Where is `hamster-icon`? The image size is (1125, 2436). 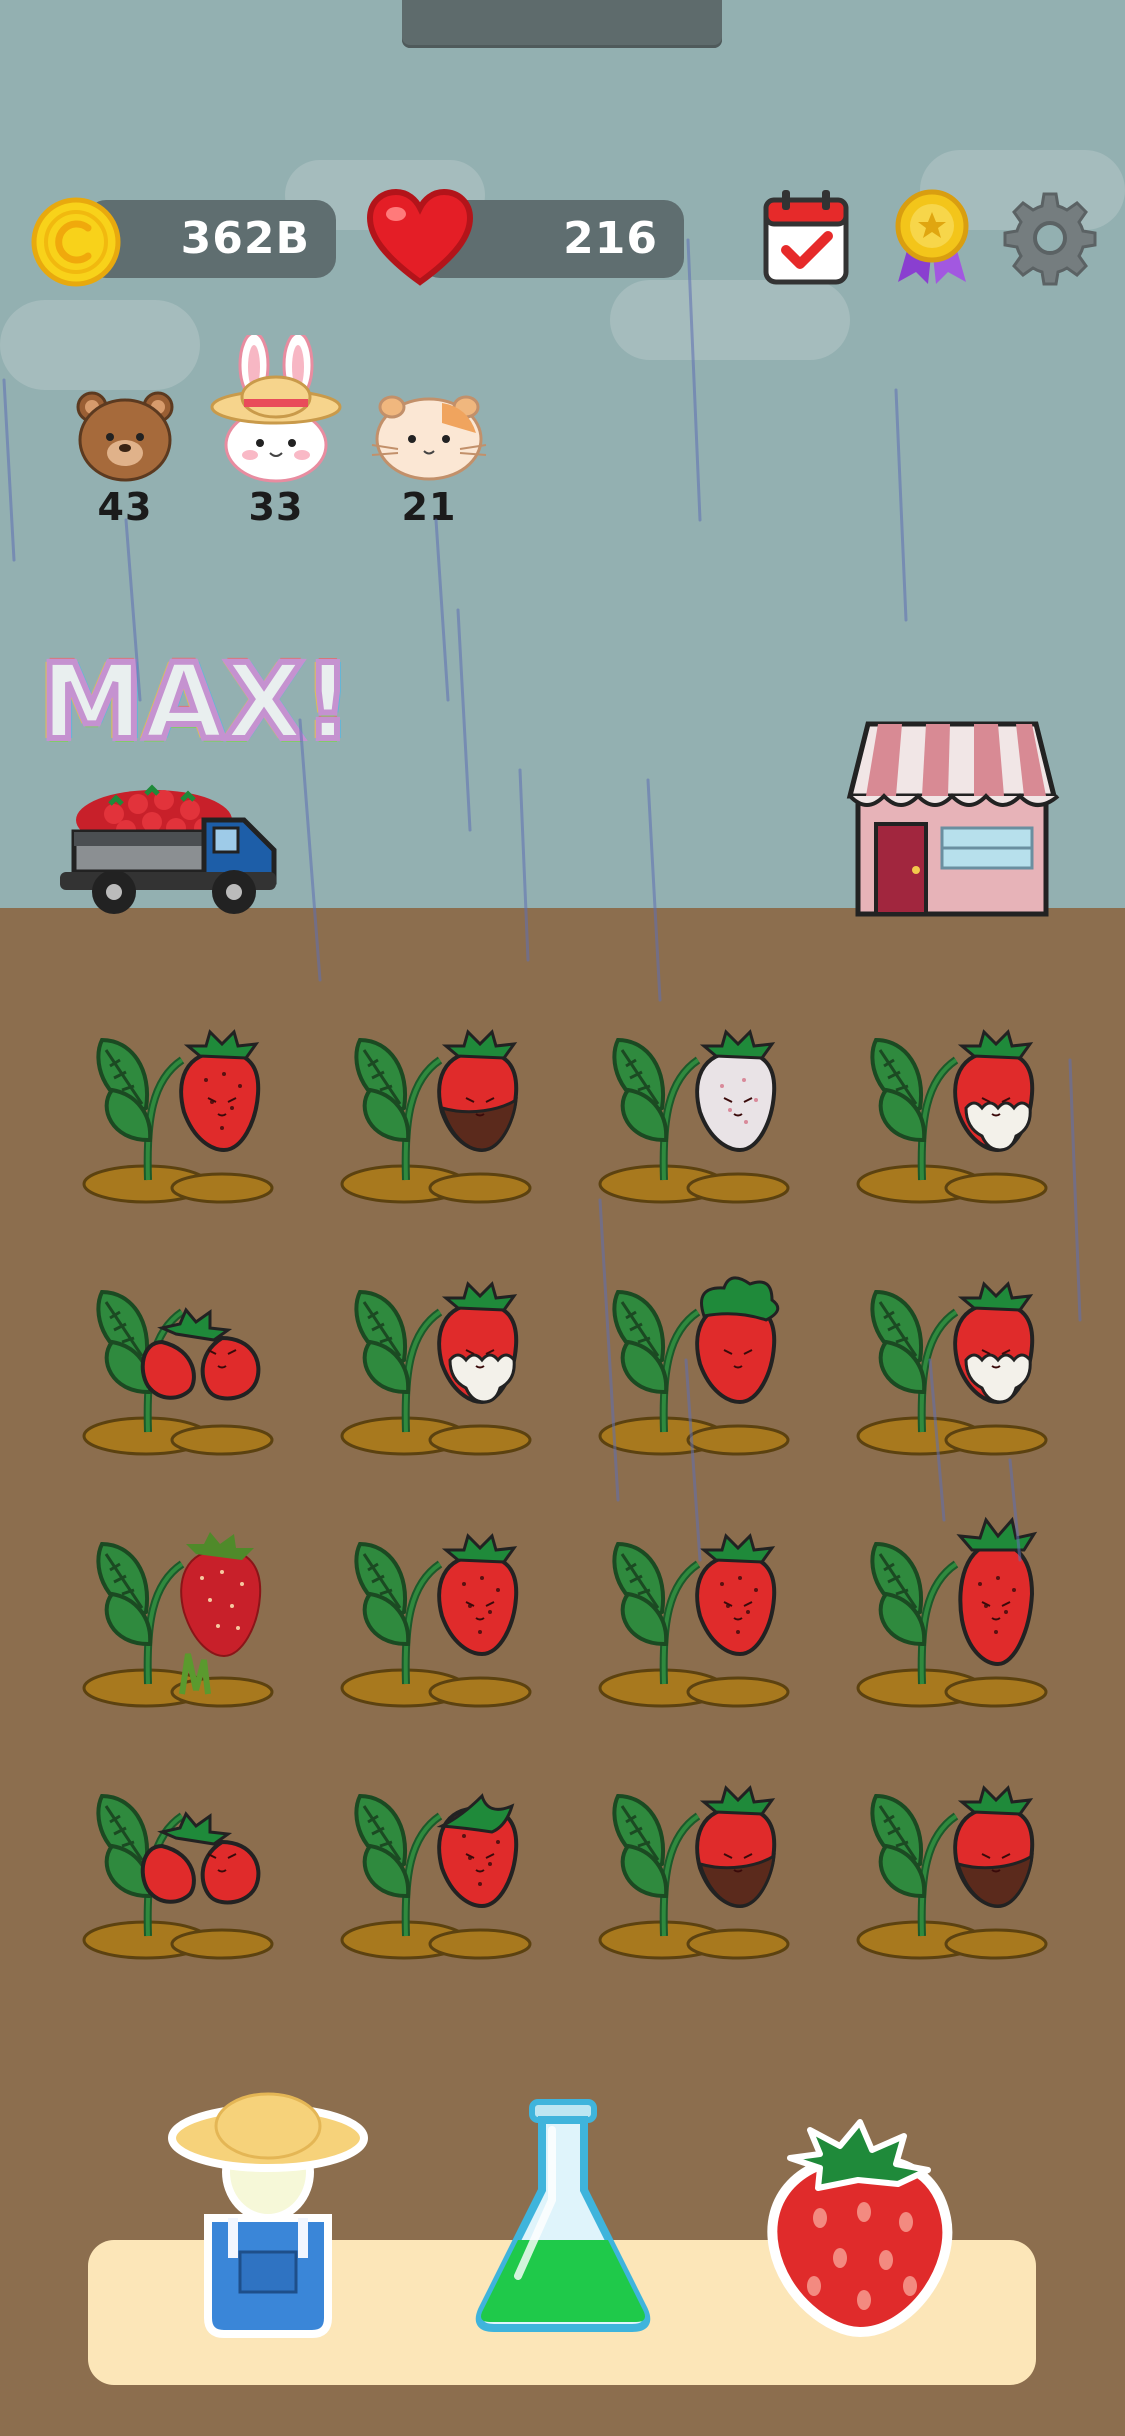
hamster-icon is located at coordinates (429, 438).